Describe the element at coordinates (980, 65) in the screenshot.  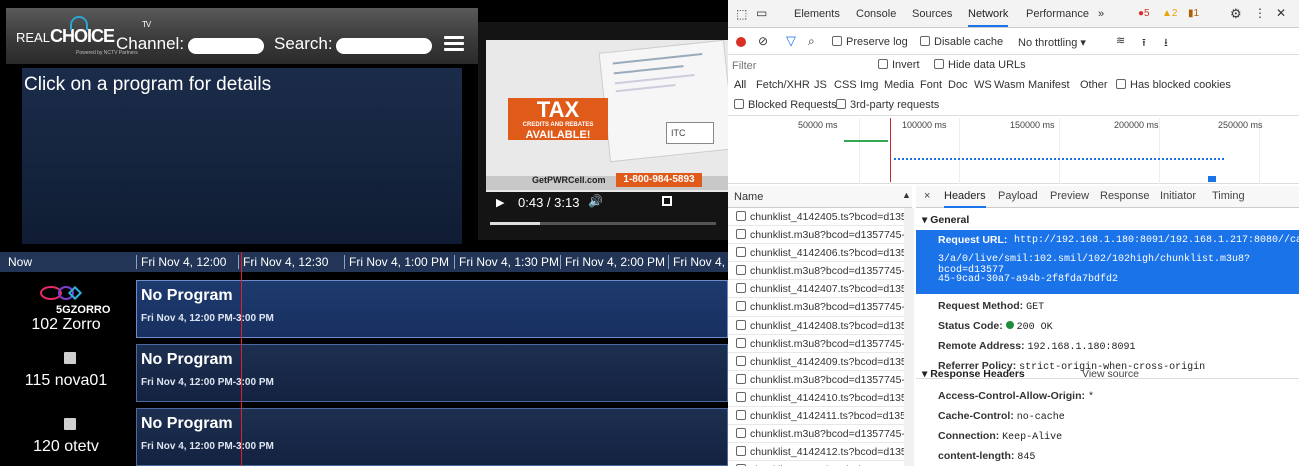
I see `hide-data-urls-checkbox: Hide data URLs` at that location.